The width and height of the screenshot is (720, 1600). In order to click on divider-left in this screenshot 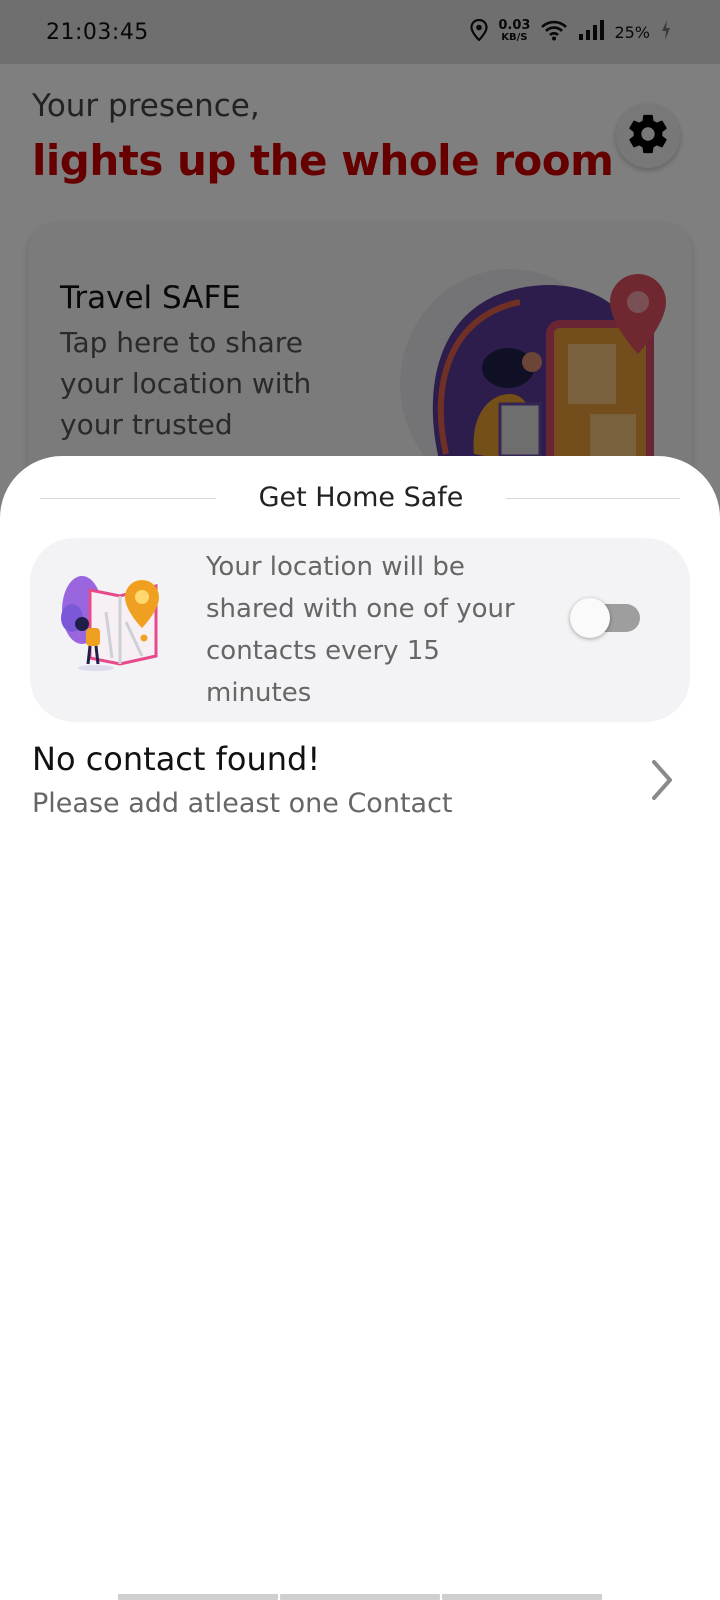, I will do `click(128, 498)`.